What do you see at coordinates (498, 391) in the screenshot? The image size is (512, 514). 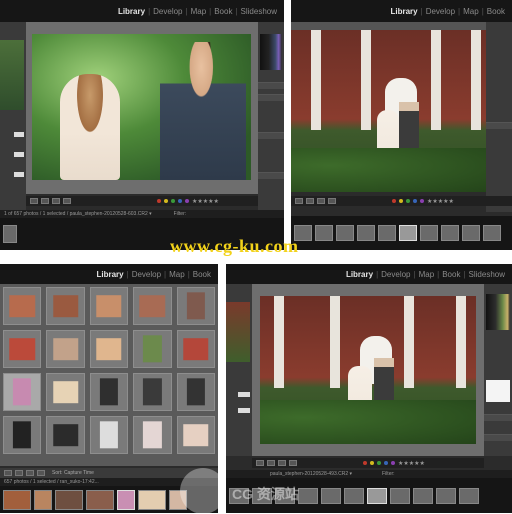 I see `keyword-box` at bounding box center [498, 391].